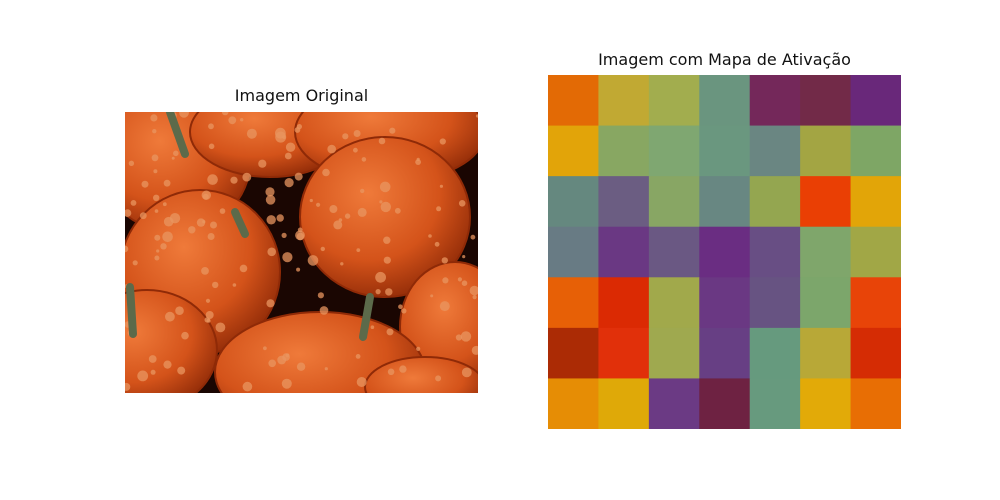  What do you see at coordinates (724, 59) in the screenshot?
I see `activation-map-title: Imagem com Mapa de Ativação` at bounding box center [724, 59].